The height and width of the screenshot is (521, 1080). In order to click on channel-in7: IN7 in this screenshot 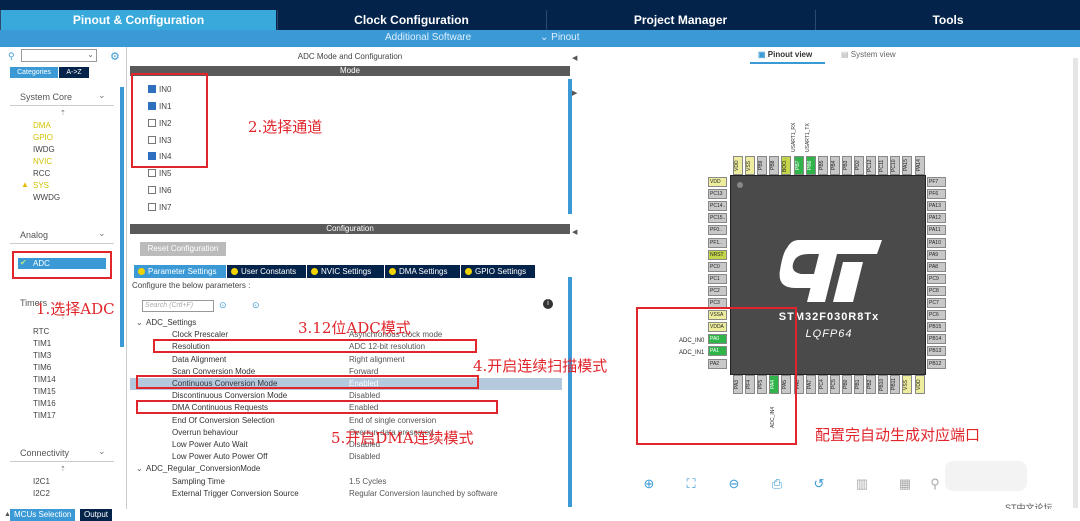, I will do `click(159, 207)`.